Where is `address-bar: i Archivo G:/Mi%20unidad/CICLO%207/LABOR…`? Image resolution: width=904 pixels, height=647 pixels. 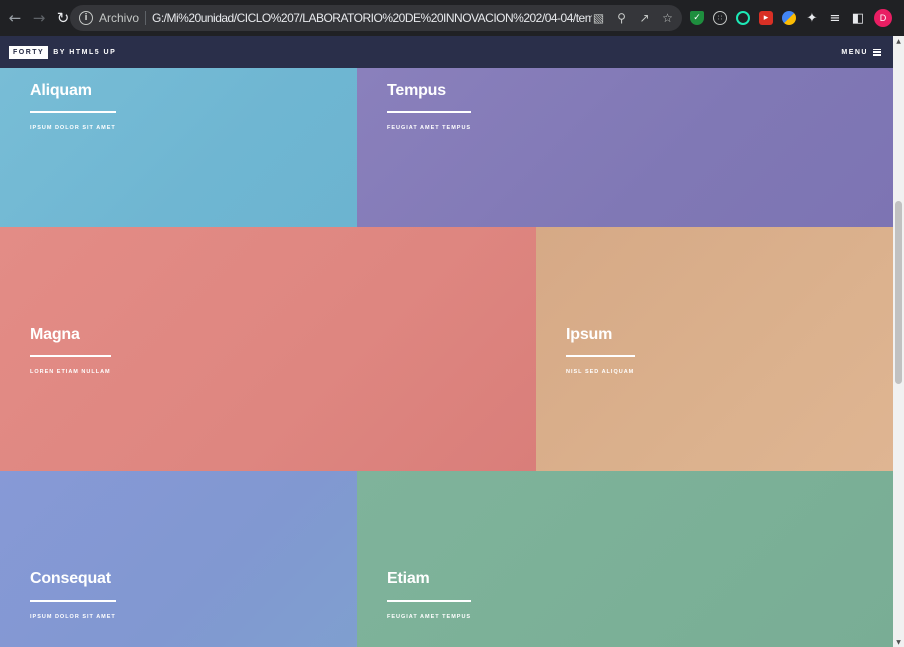
address-bar: i Archivo G:/Mi%20unidad/CICLO%207/LABOR… is located at coordinates (376, 18).